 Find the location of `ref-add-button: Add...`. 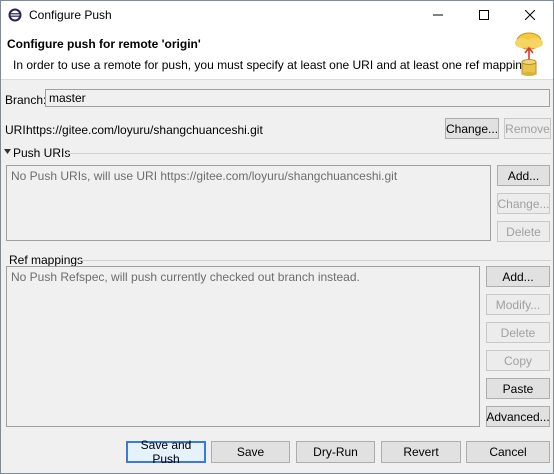

ref-add-button: Add... is located at coordinates (518, 276).